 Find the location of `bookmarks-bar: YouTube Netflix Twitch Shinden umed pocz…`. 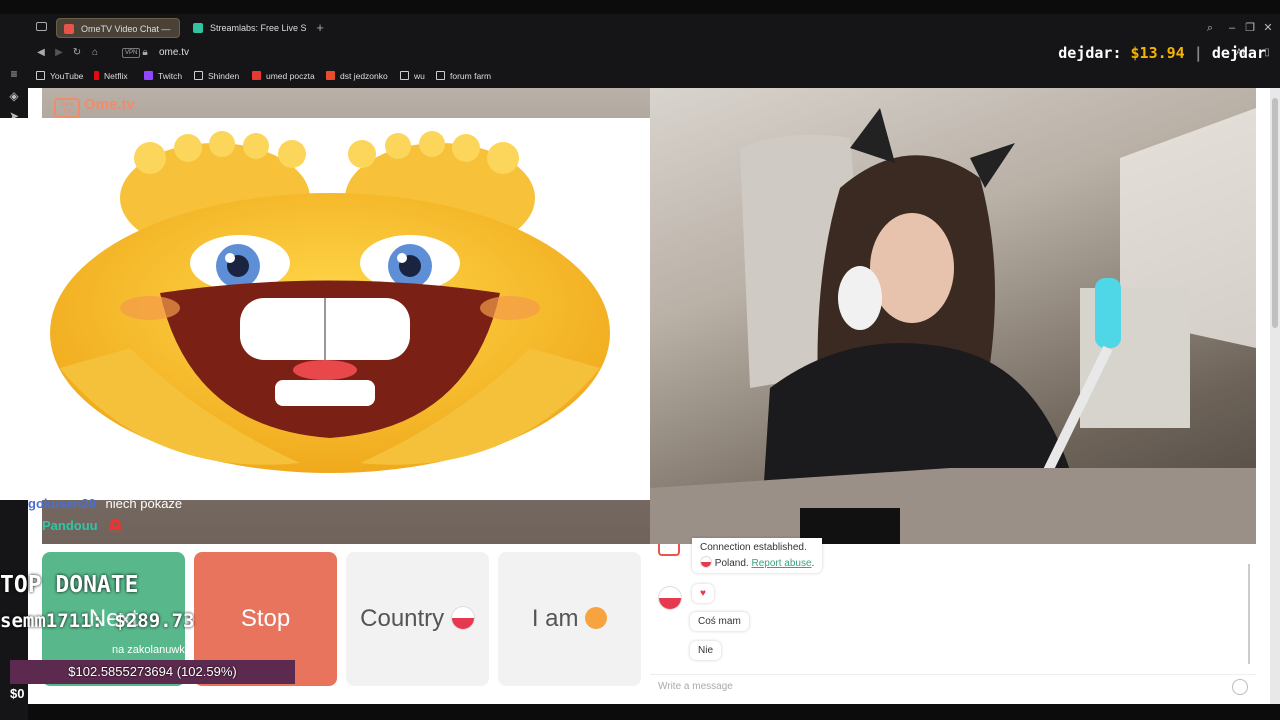

bookmarks-bar: YouTube Netflix Twitch Shinden umed pocz… is located at coordinates (654, 77).